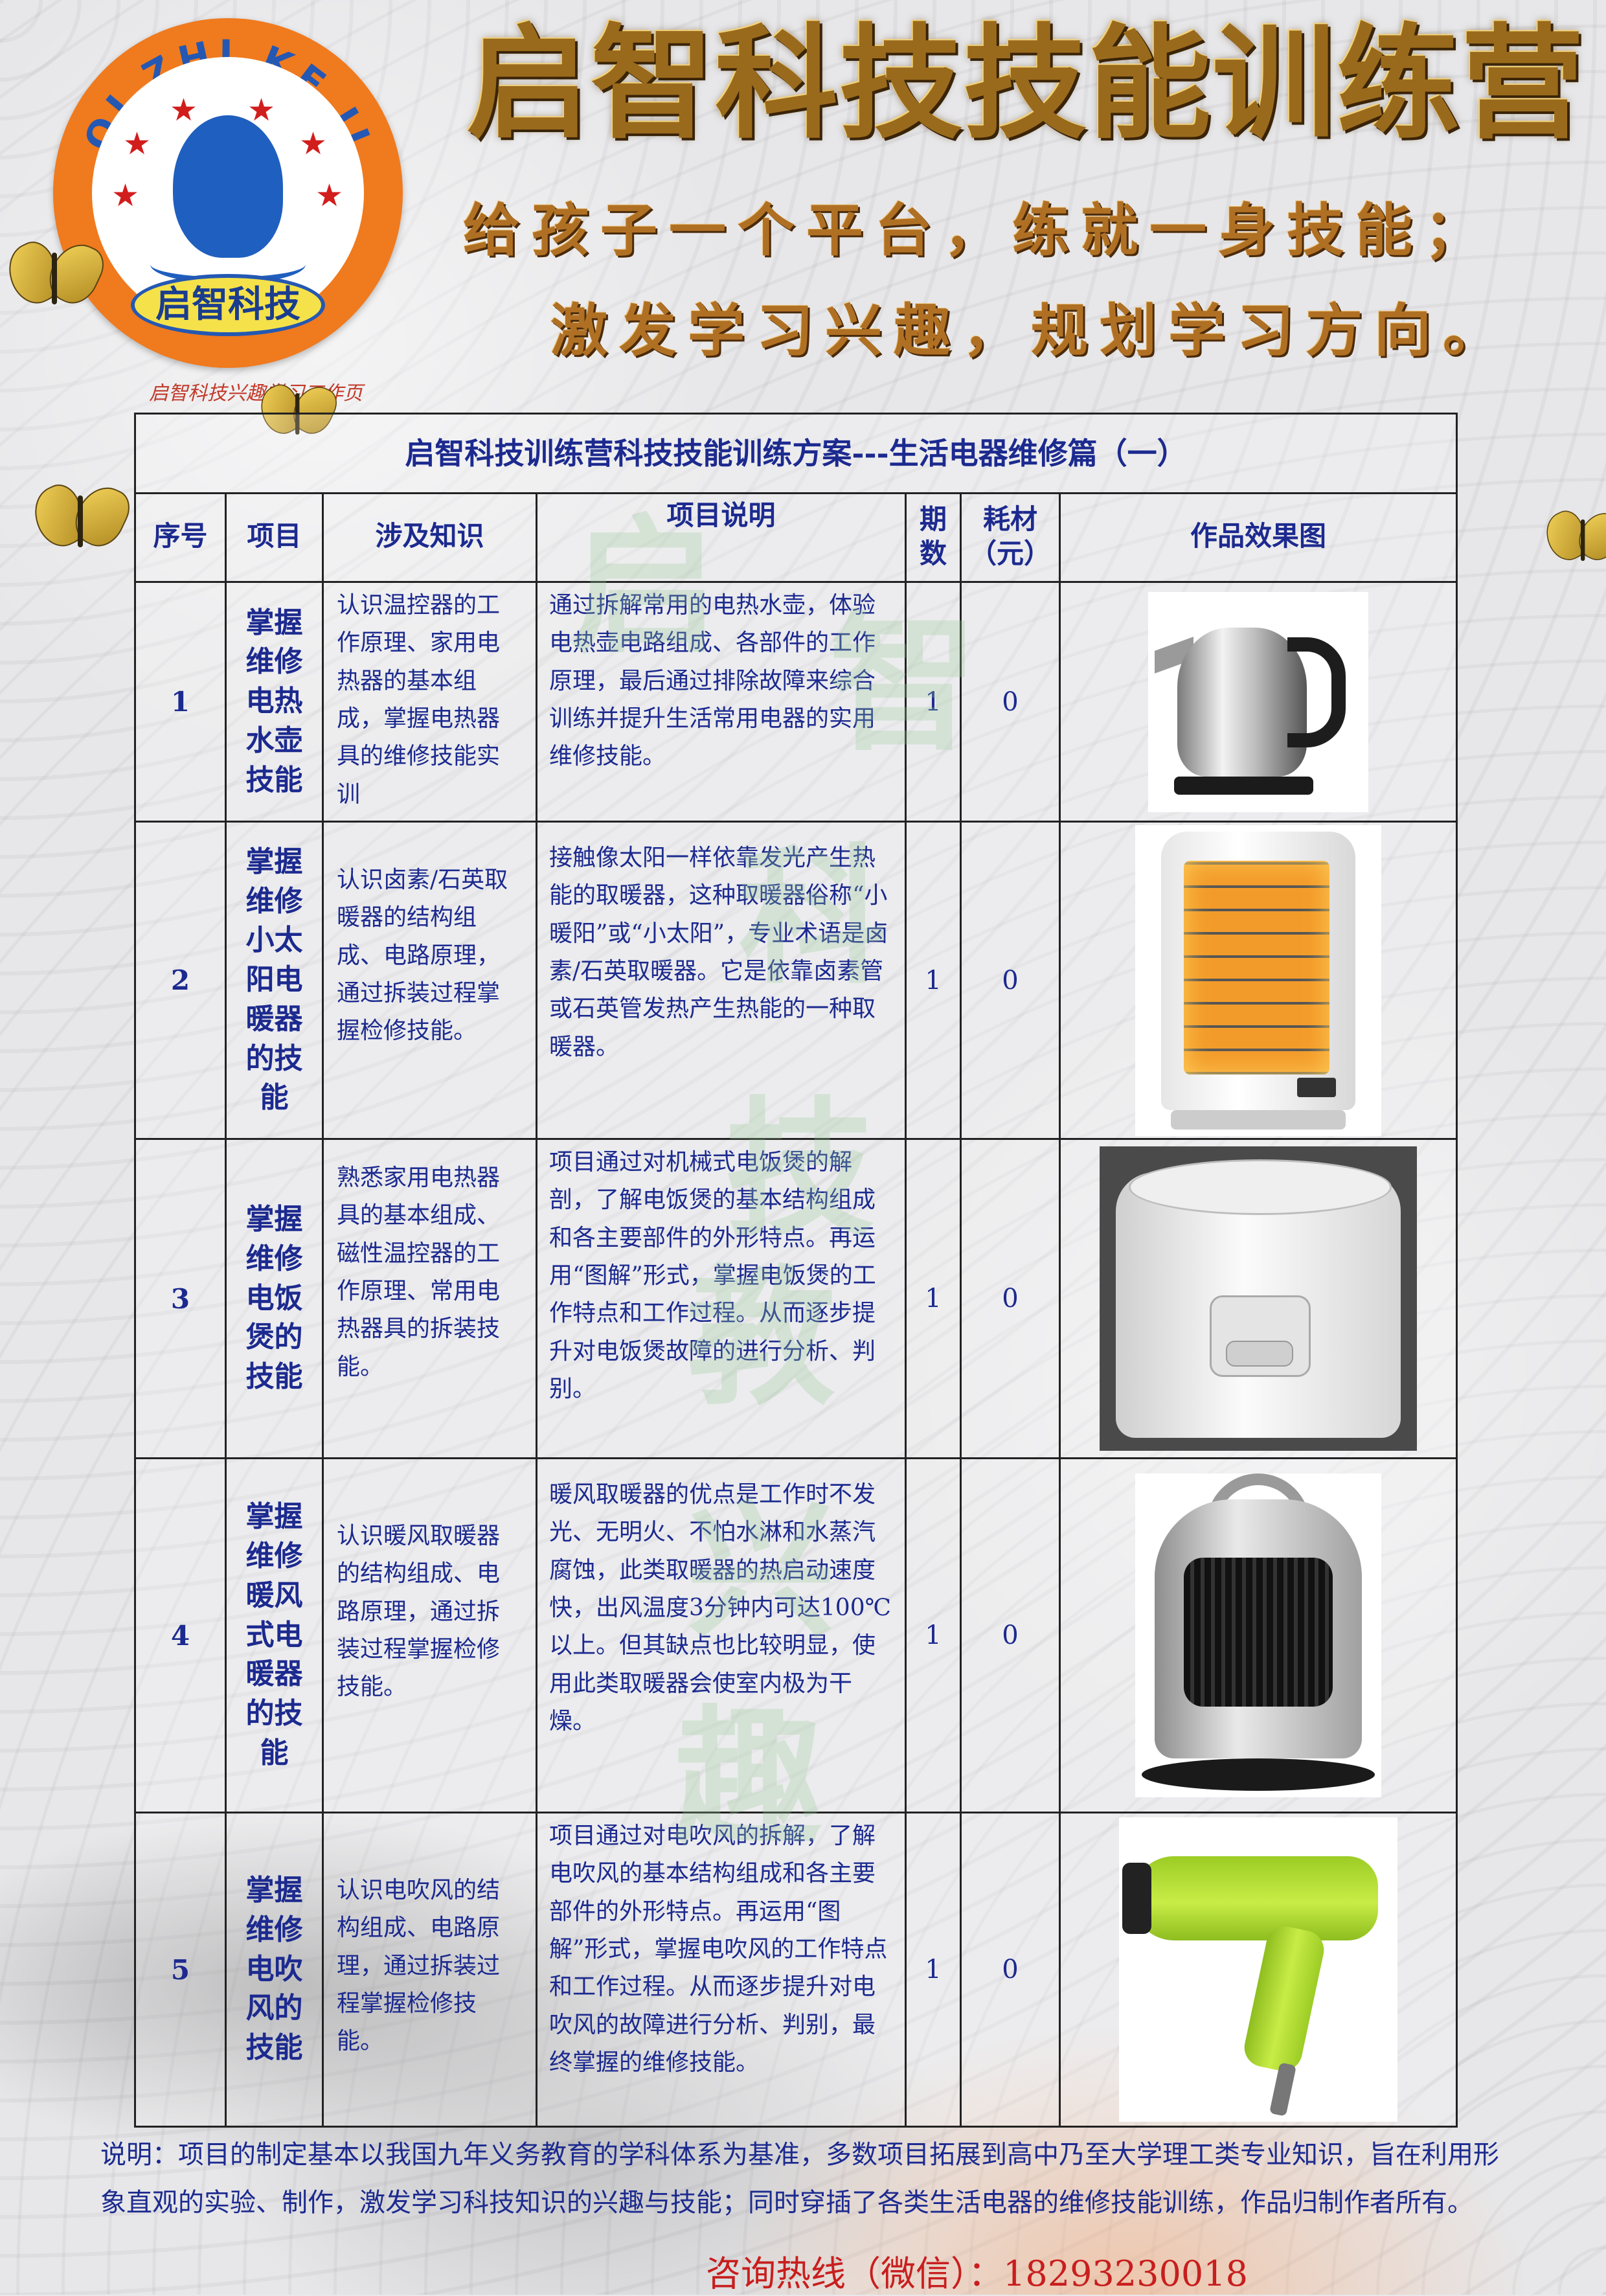 The width and height of the screenshot is (1606, 2296). I want to click on header-result: 作品效果图, so click(1258, 537).